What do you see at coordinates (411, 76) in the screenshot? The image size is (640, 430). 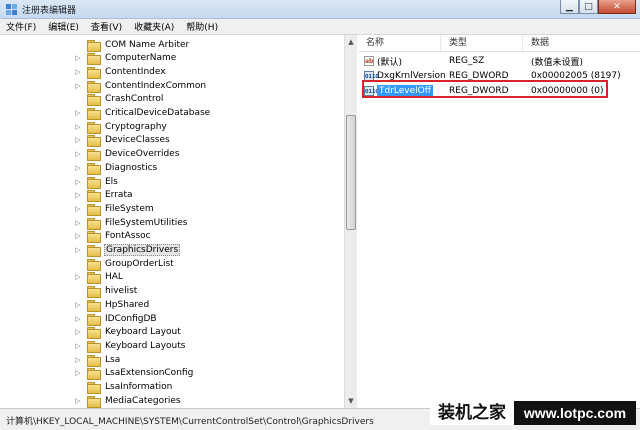 I see `value-name: DxgKrnlVersion` at bounding box center [411, 76].